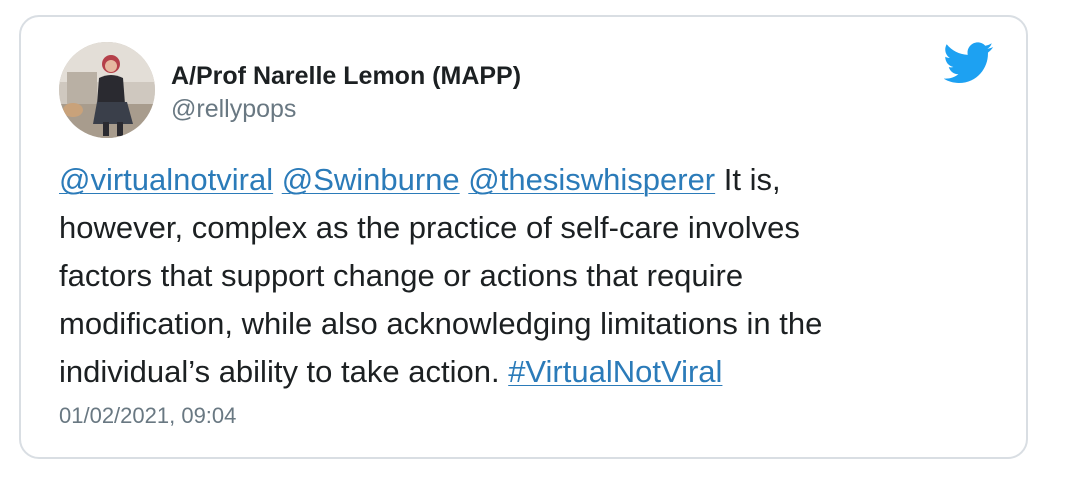  What do you see at coordinates (166, 179) in the screenshot?
I see `mention-link-virtualnotviral: @virtualnotviral` at bounding box center [166, 179].